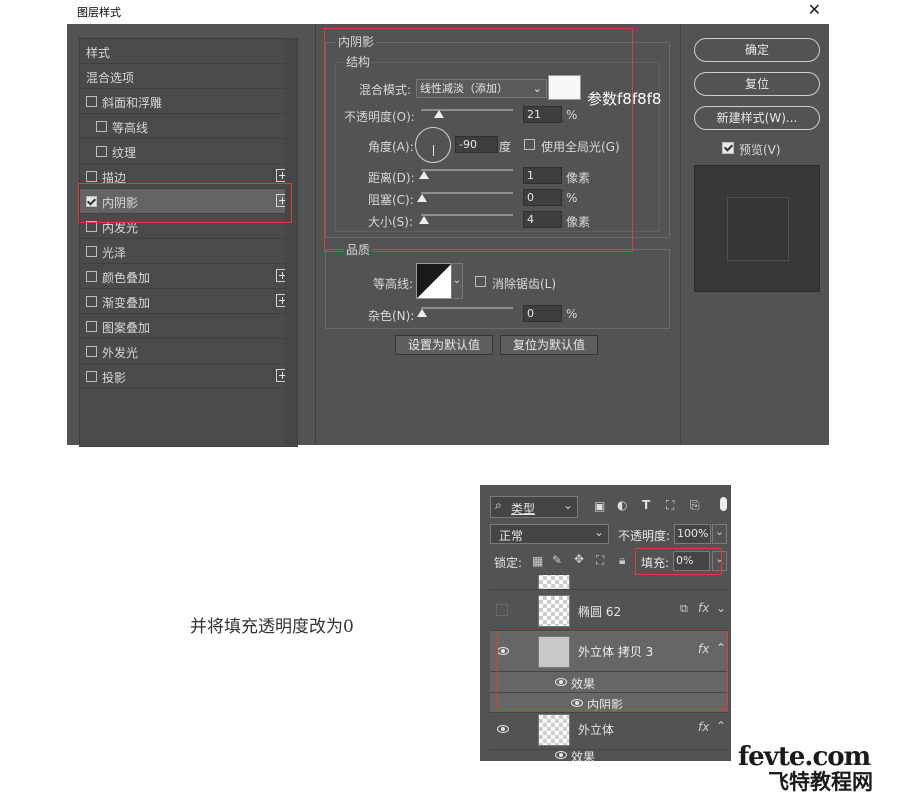  I want to click on noise-input: 0, so click(542, 313).